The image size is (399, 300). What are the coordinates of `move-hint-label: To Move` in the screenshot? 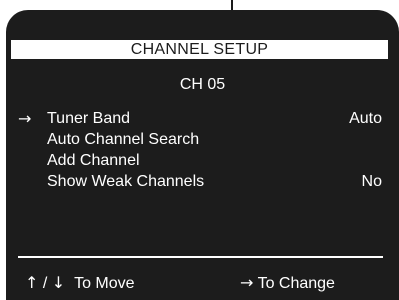 It's located at (104, 283).